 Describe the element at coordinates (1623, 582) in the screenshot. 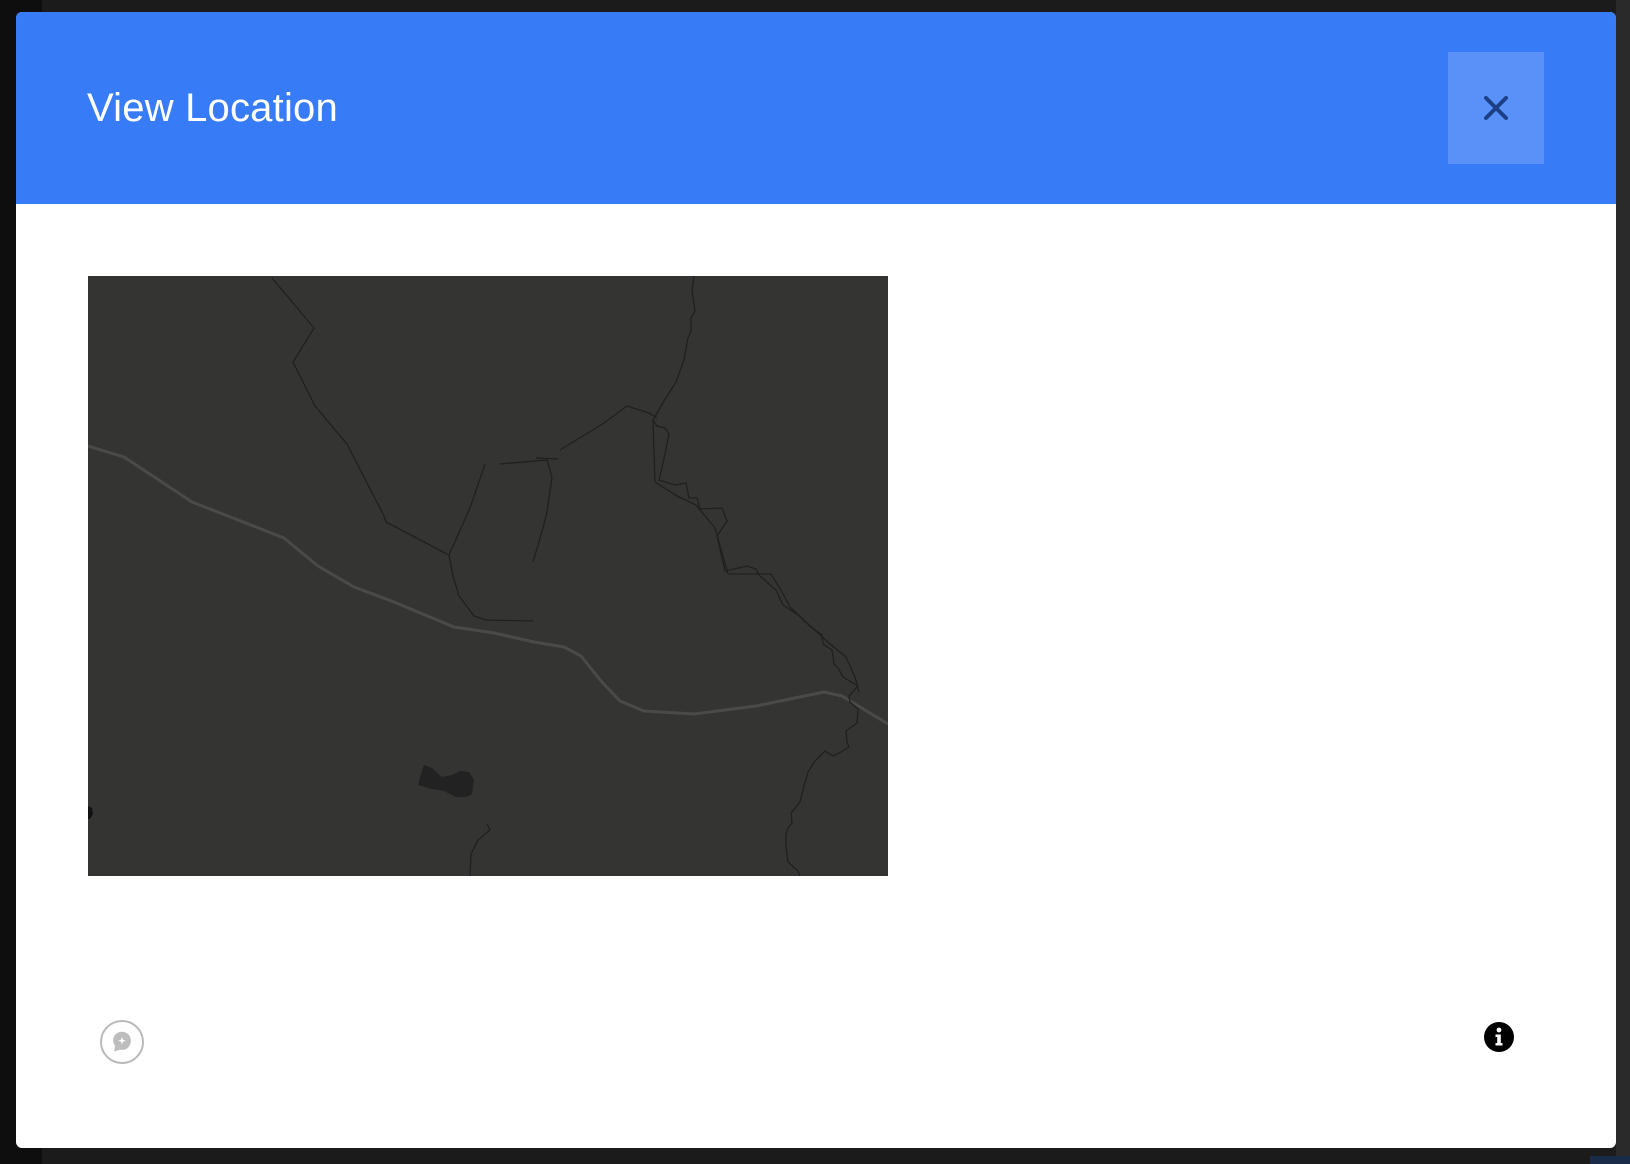

I see `backdrop-right-edge` at that location.